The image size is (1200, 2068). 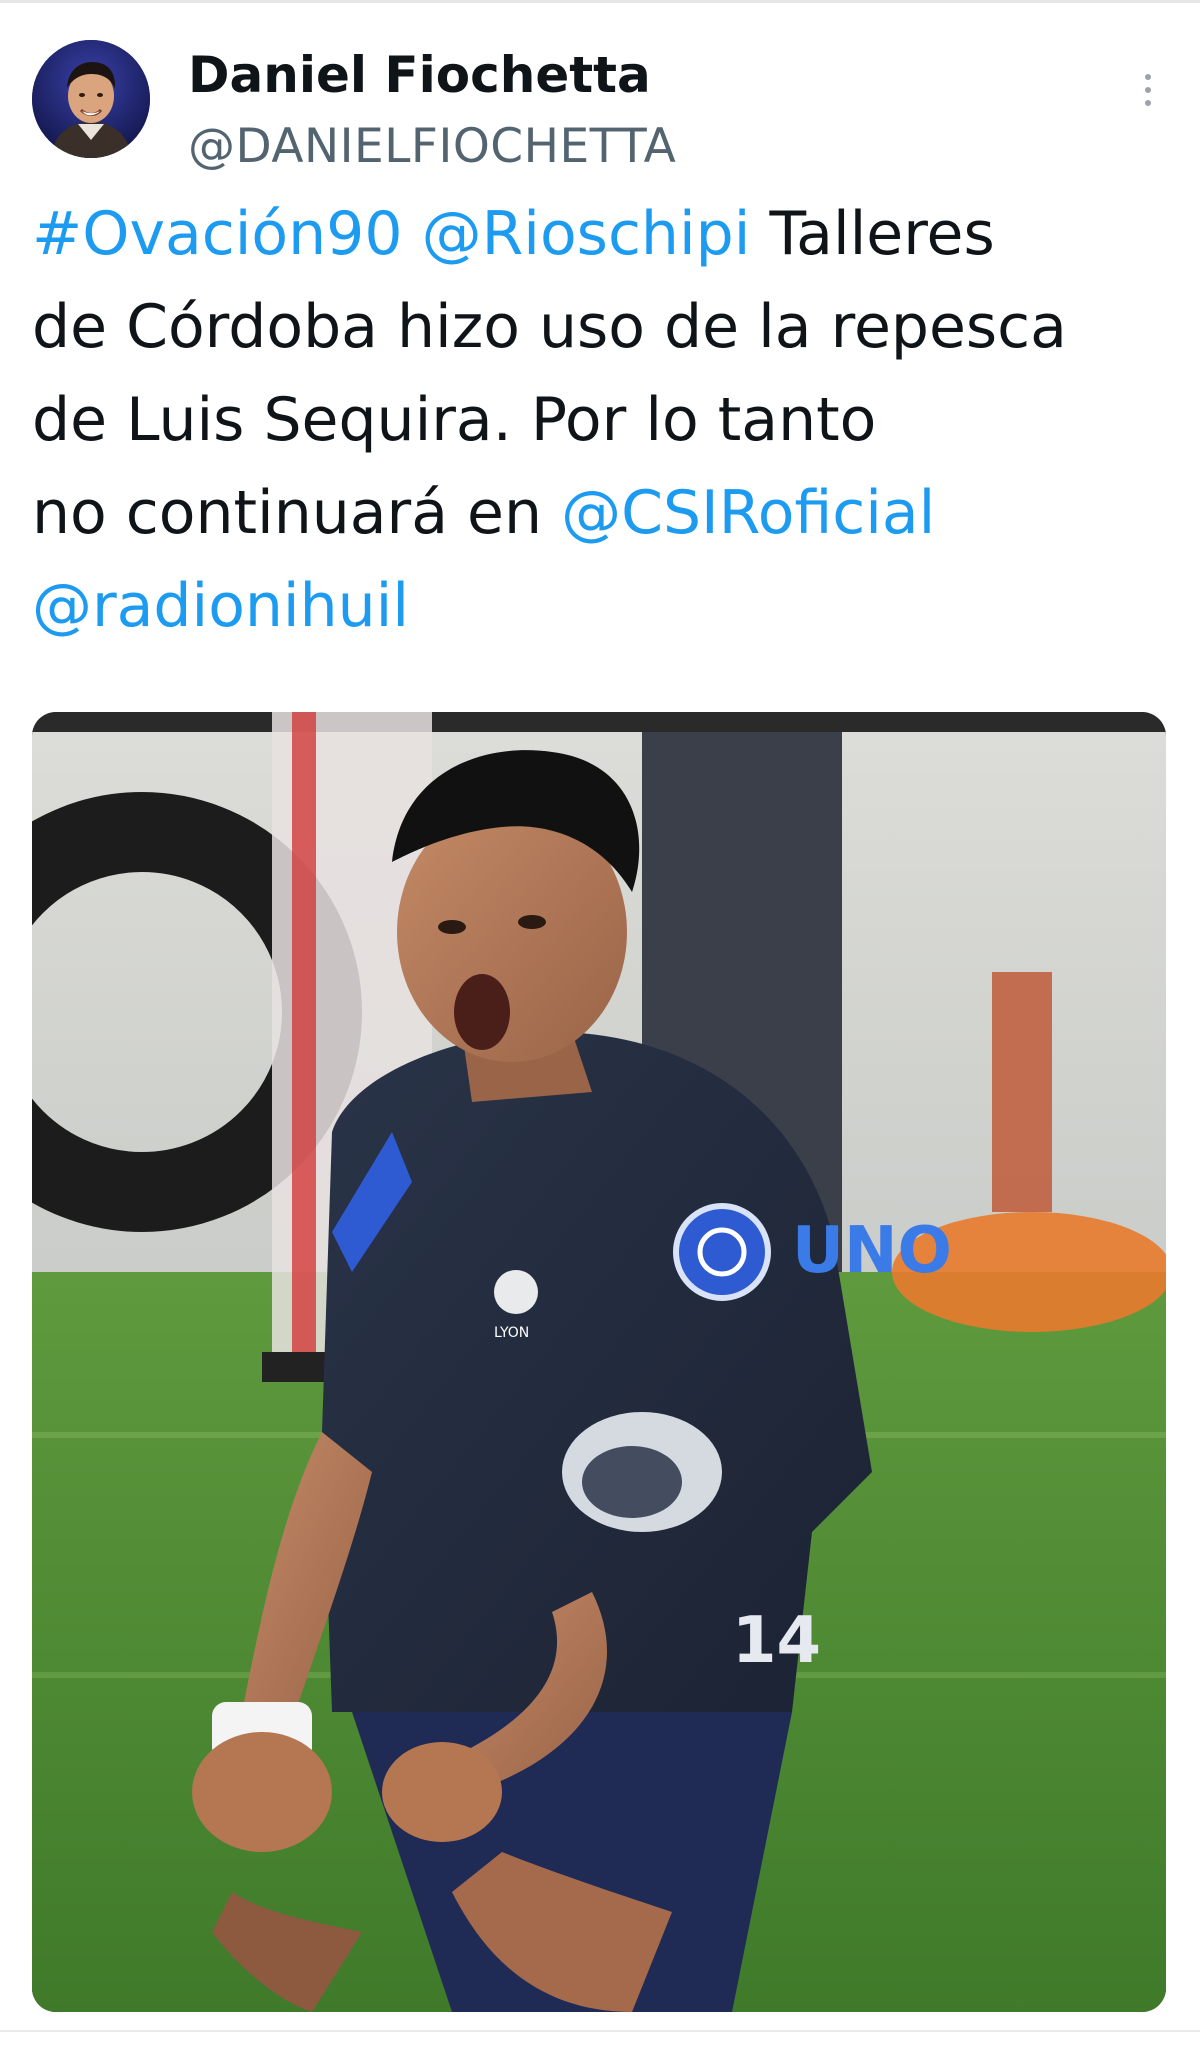 What do you see at coordinates (602, 606) in the screenshot?
I see `tweet-text-line: @radionihuil` at bounding box center [602, 606].